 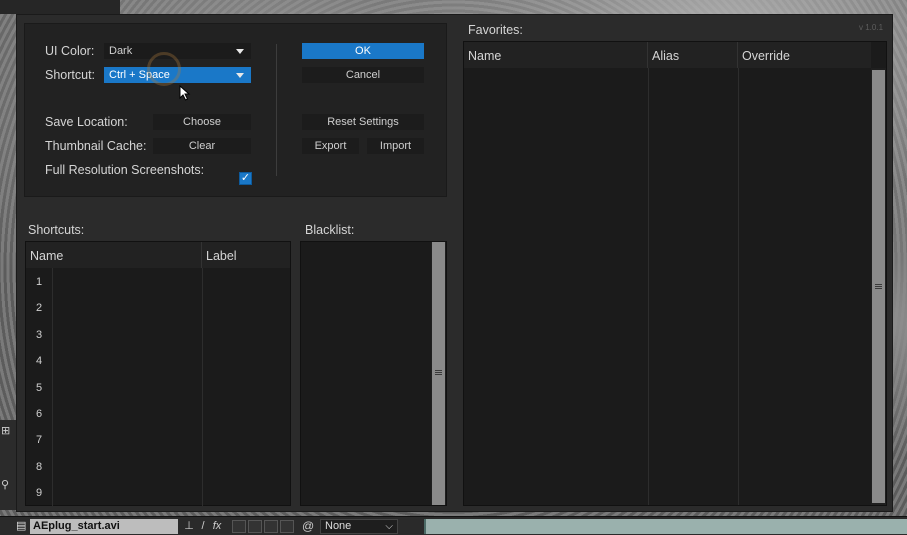 What do you see at coordinates (363, 75) in the screenshot?
I see `cancel-button: Cancel` at bounding box center [363, 75].